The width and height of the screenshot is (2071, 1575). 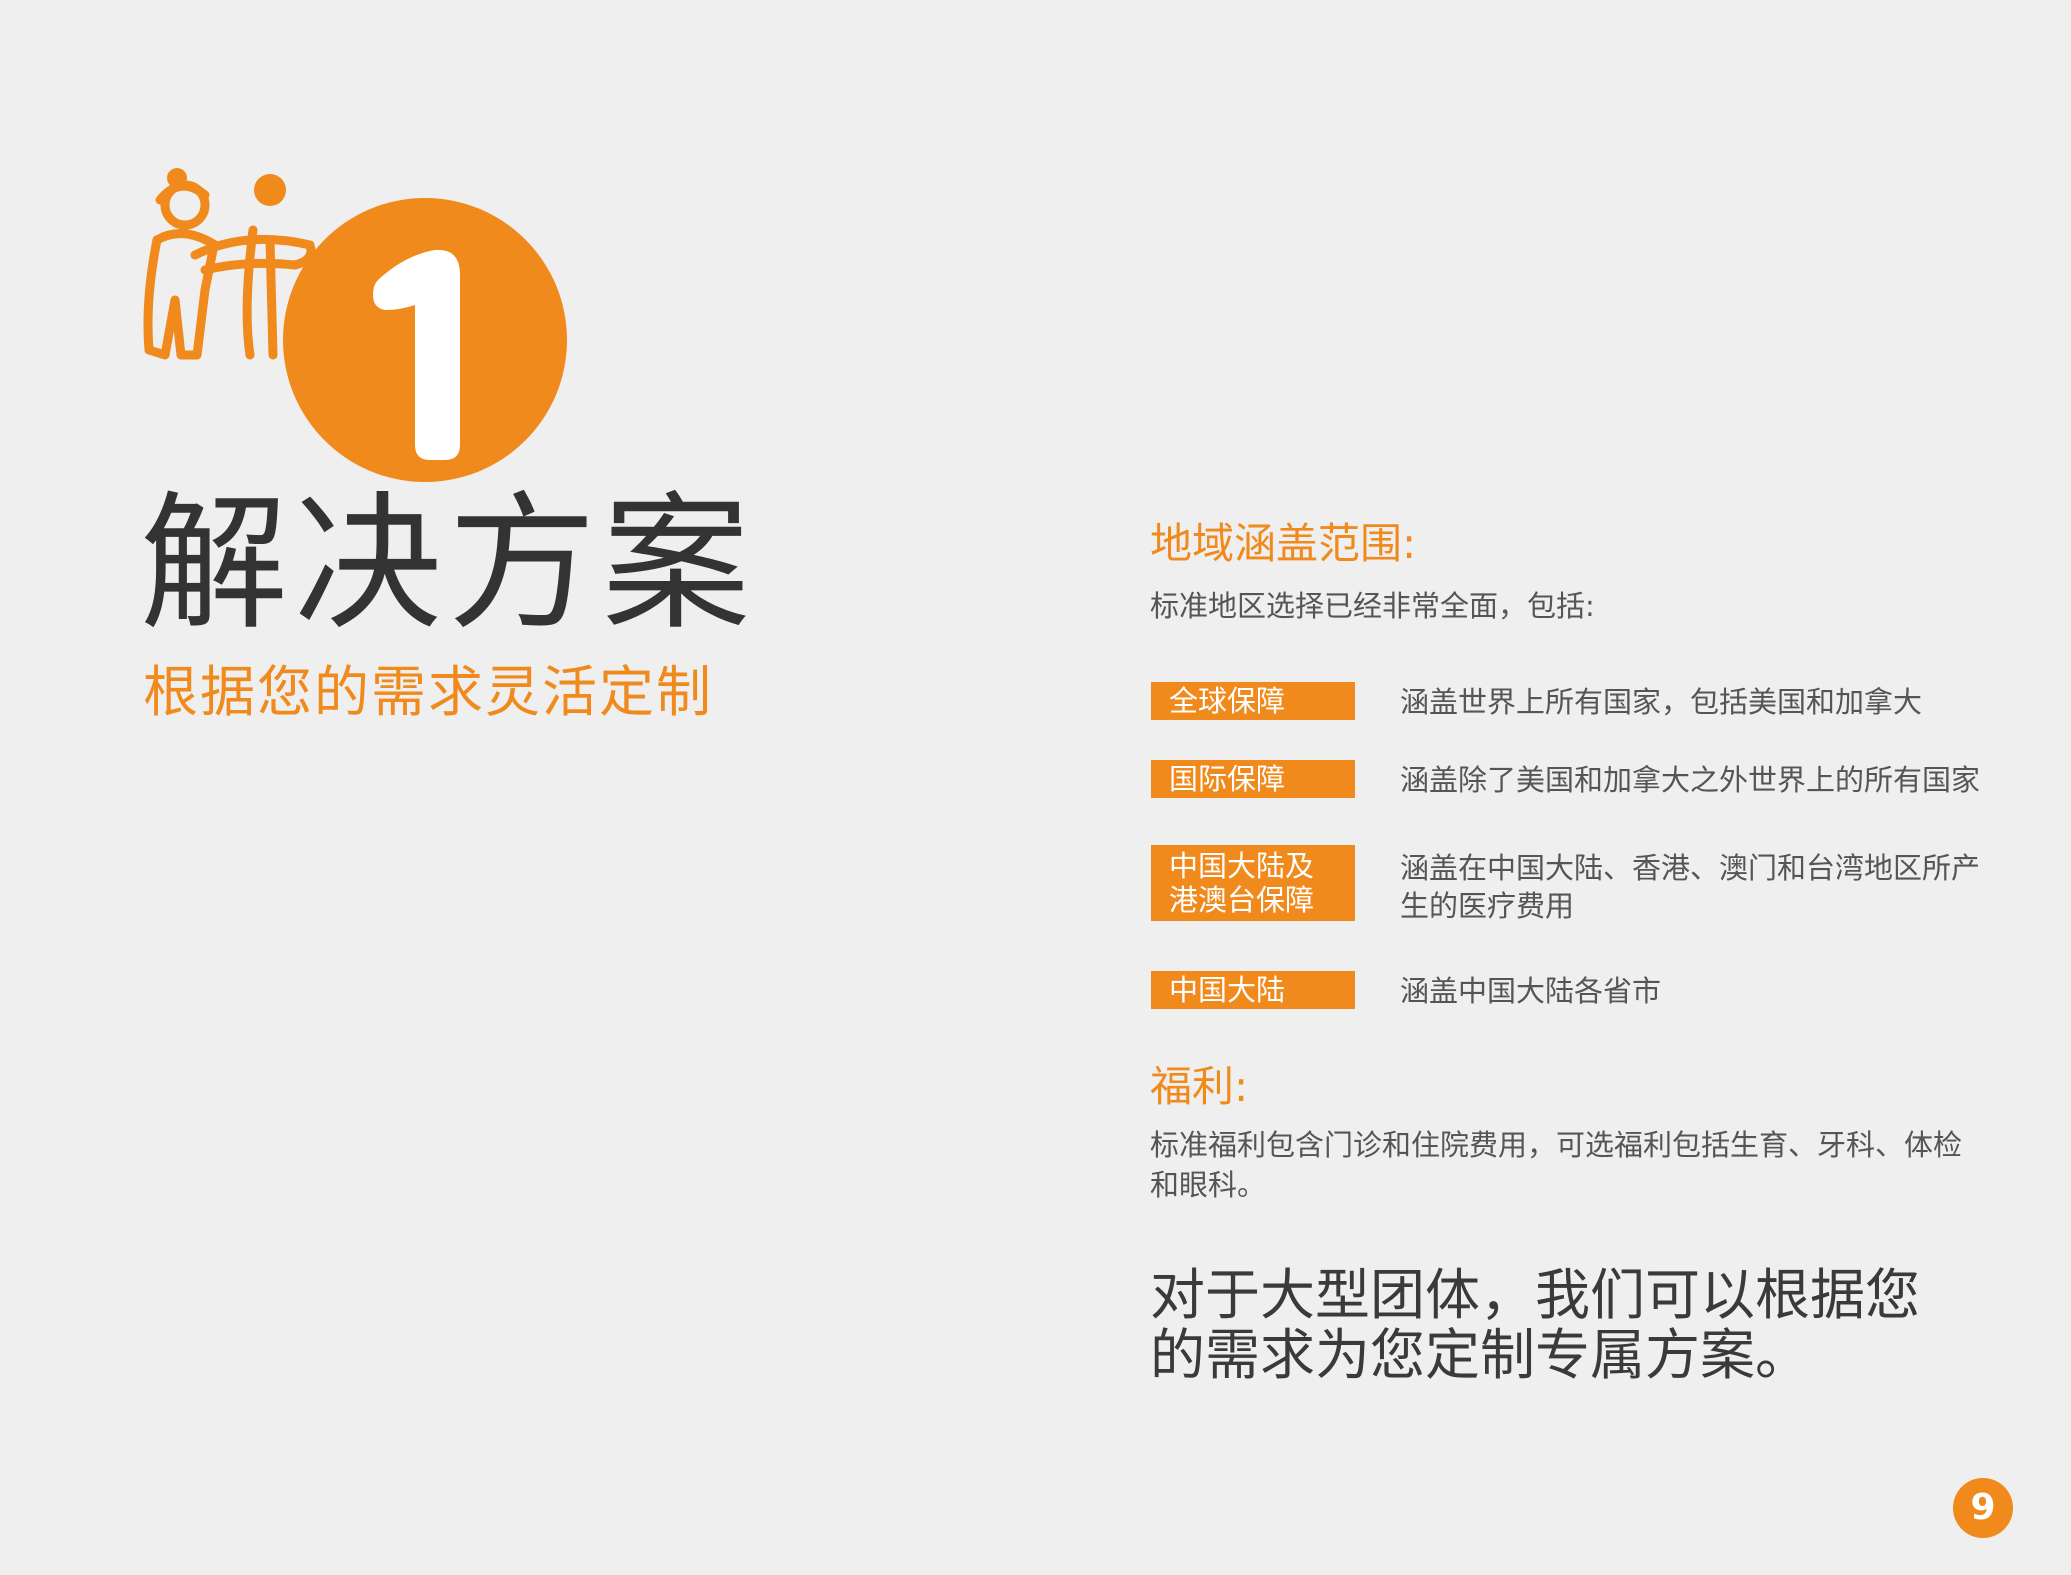 What do you see at coordinates (1690, 780) in the screenshot?
I see `coverage-desc-international: 涵盖除了美国和加拿大之外世界上的所有国家` at bounding box center [1690, 780].